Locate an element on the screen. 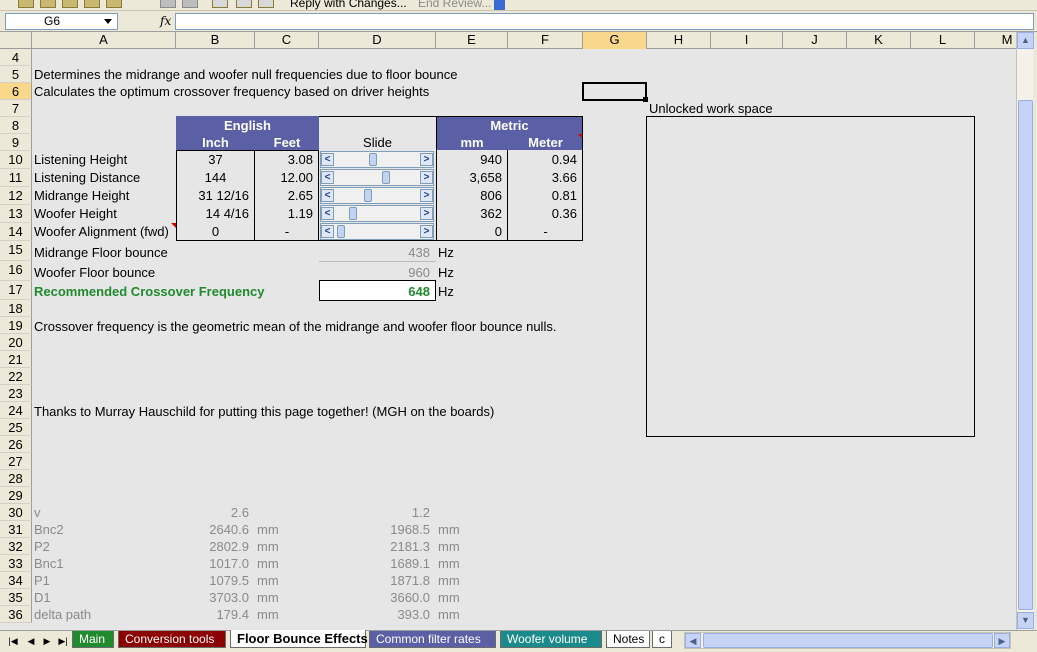 The width and height of the screenshot is (1037, 652). feet-value: 12.00 is located at coordinates (284, 177).